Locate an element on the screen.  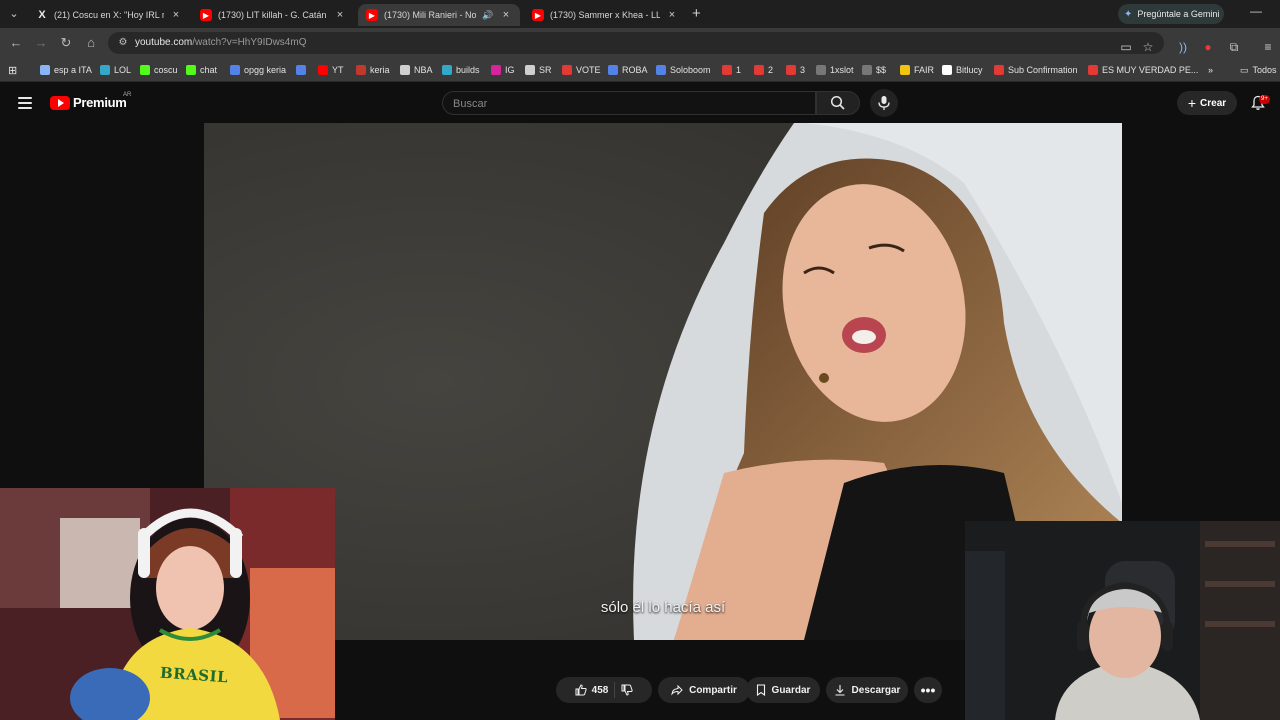
bookmark-item: keria is located at coordinates (373, 70).